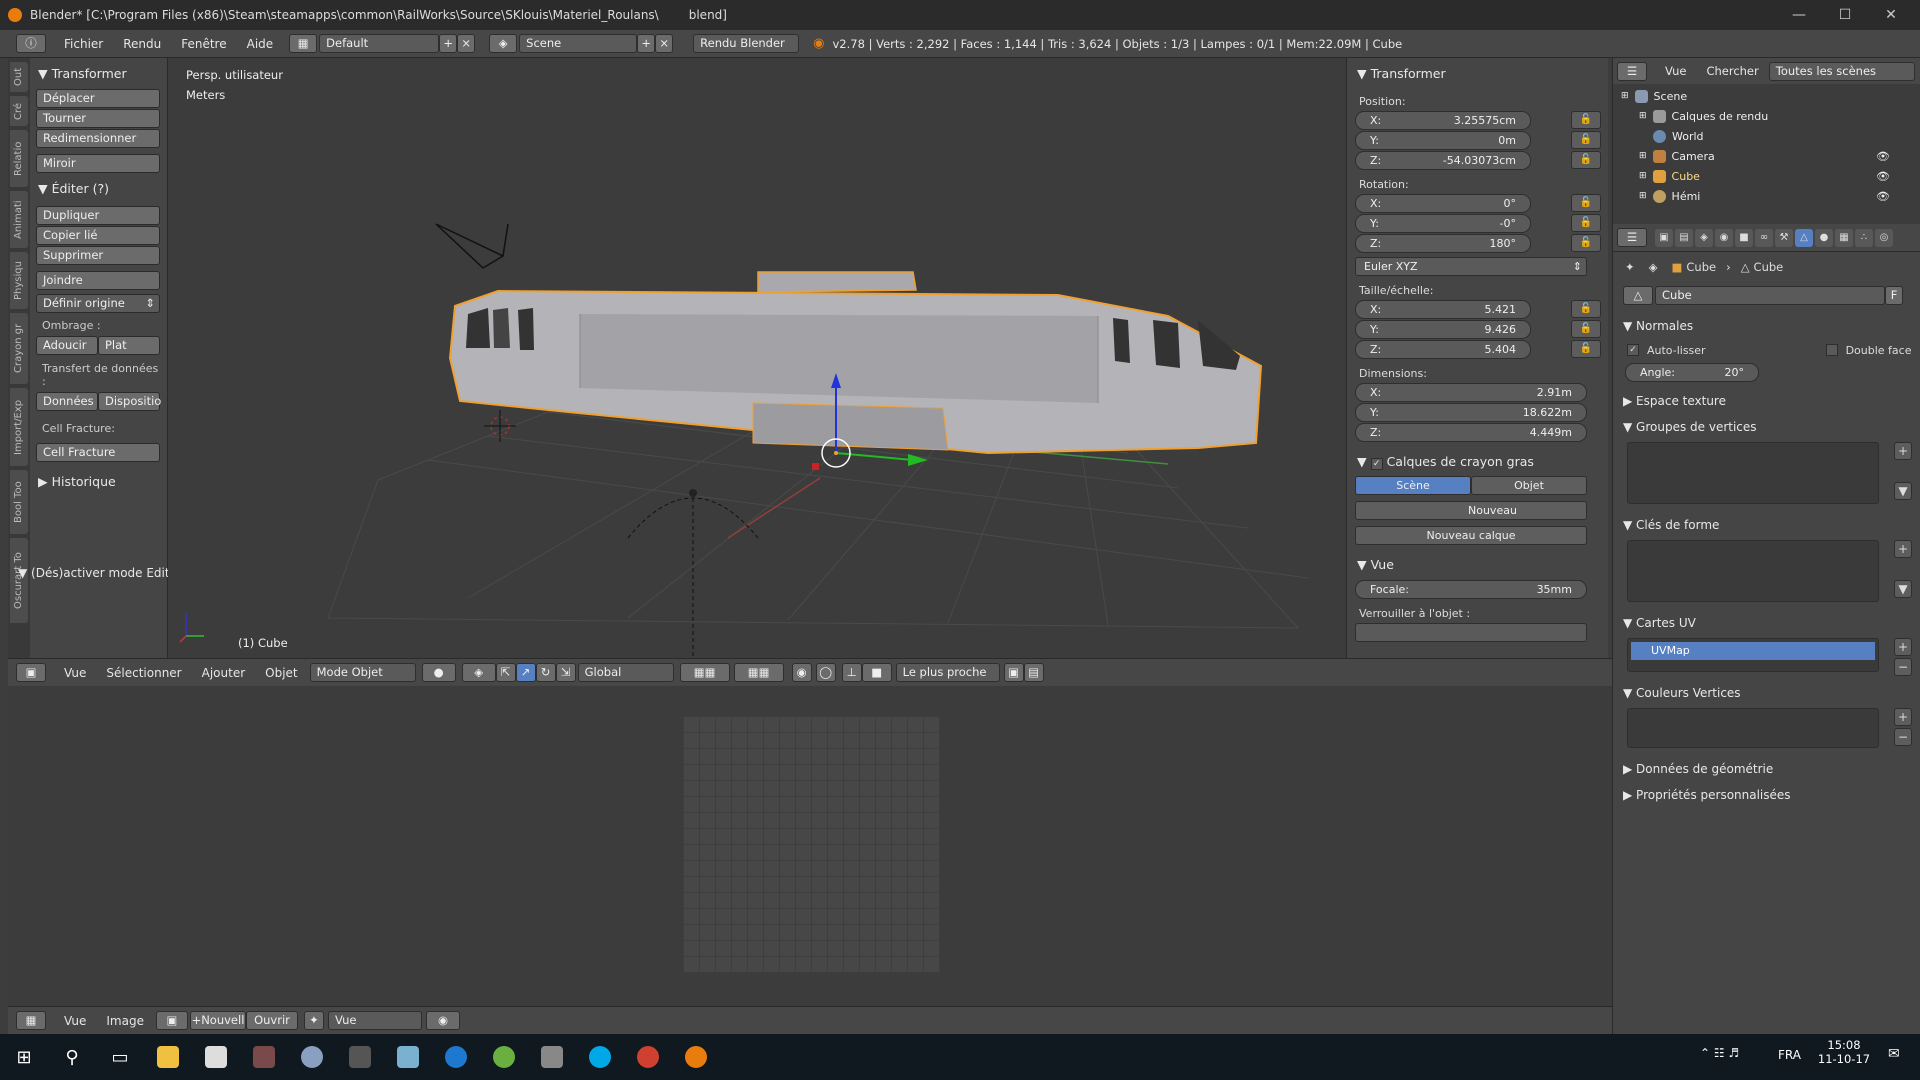  Describe the element at coordinates (224, 673) in the screenshot. I see `menu-ajouter: Ajouter` at that location.